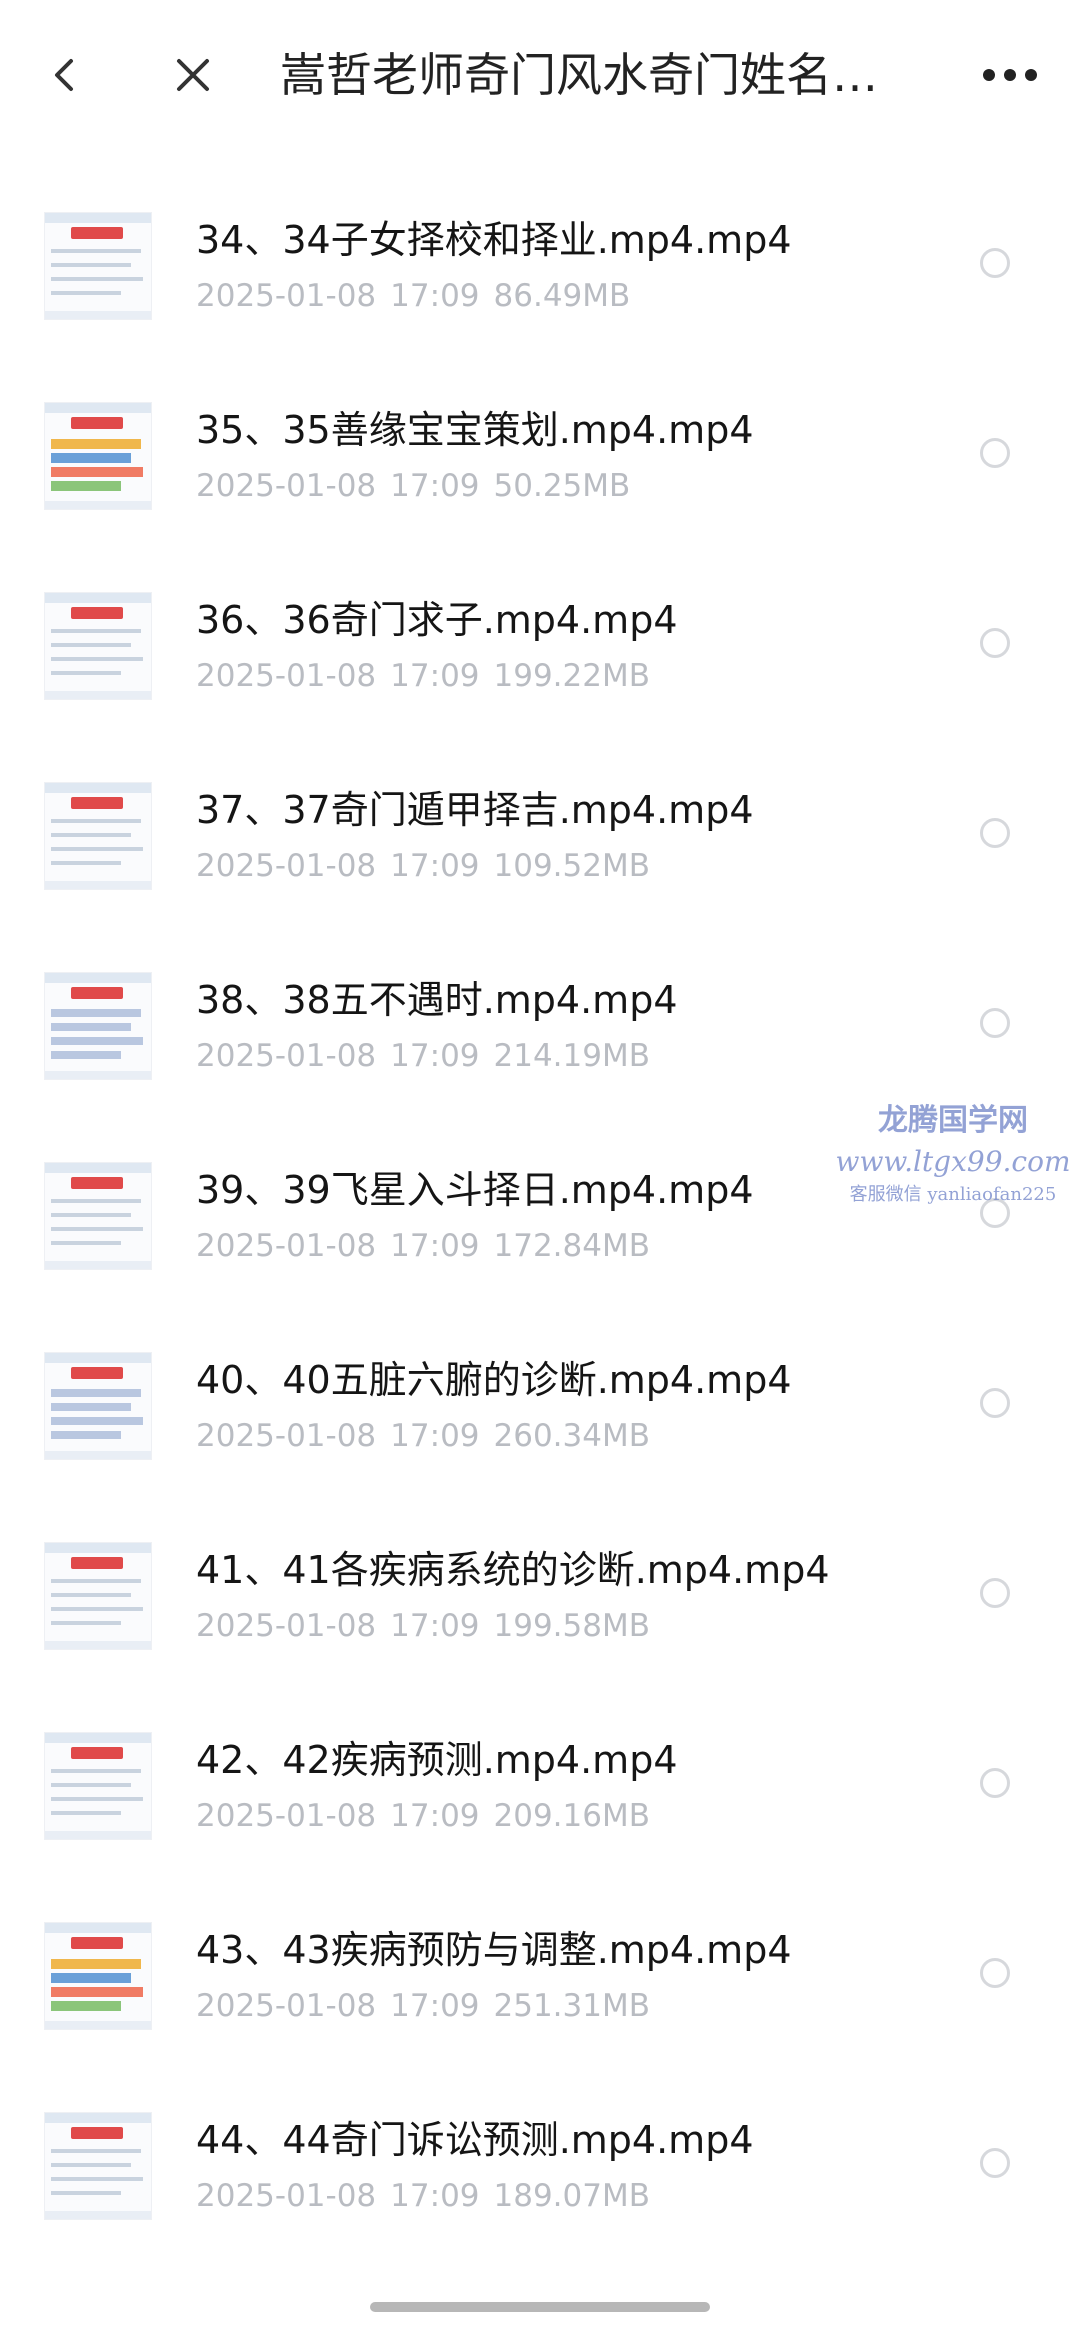 Image resolution: width=1080 pixels, height=2344 pixels. I want to click on watermark-contact: 客服微信 yanliaofan225, so click(953, 1194).